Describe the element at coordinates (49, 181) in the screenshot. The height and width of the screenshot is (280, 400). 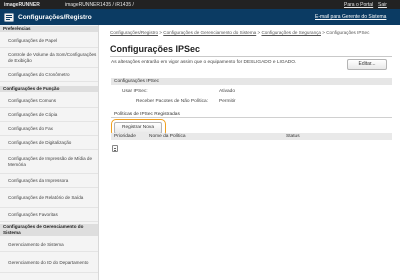
I see `sidebar-item-printer-settings: Configurações da Impressora` at that location.